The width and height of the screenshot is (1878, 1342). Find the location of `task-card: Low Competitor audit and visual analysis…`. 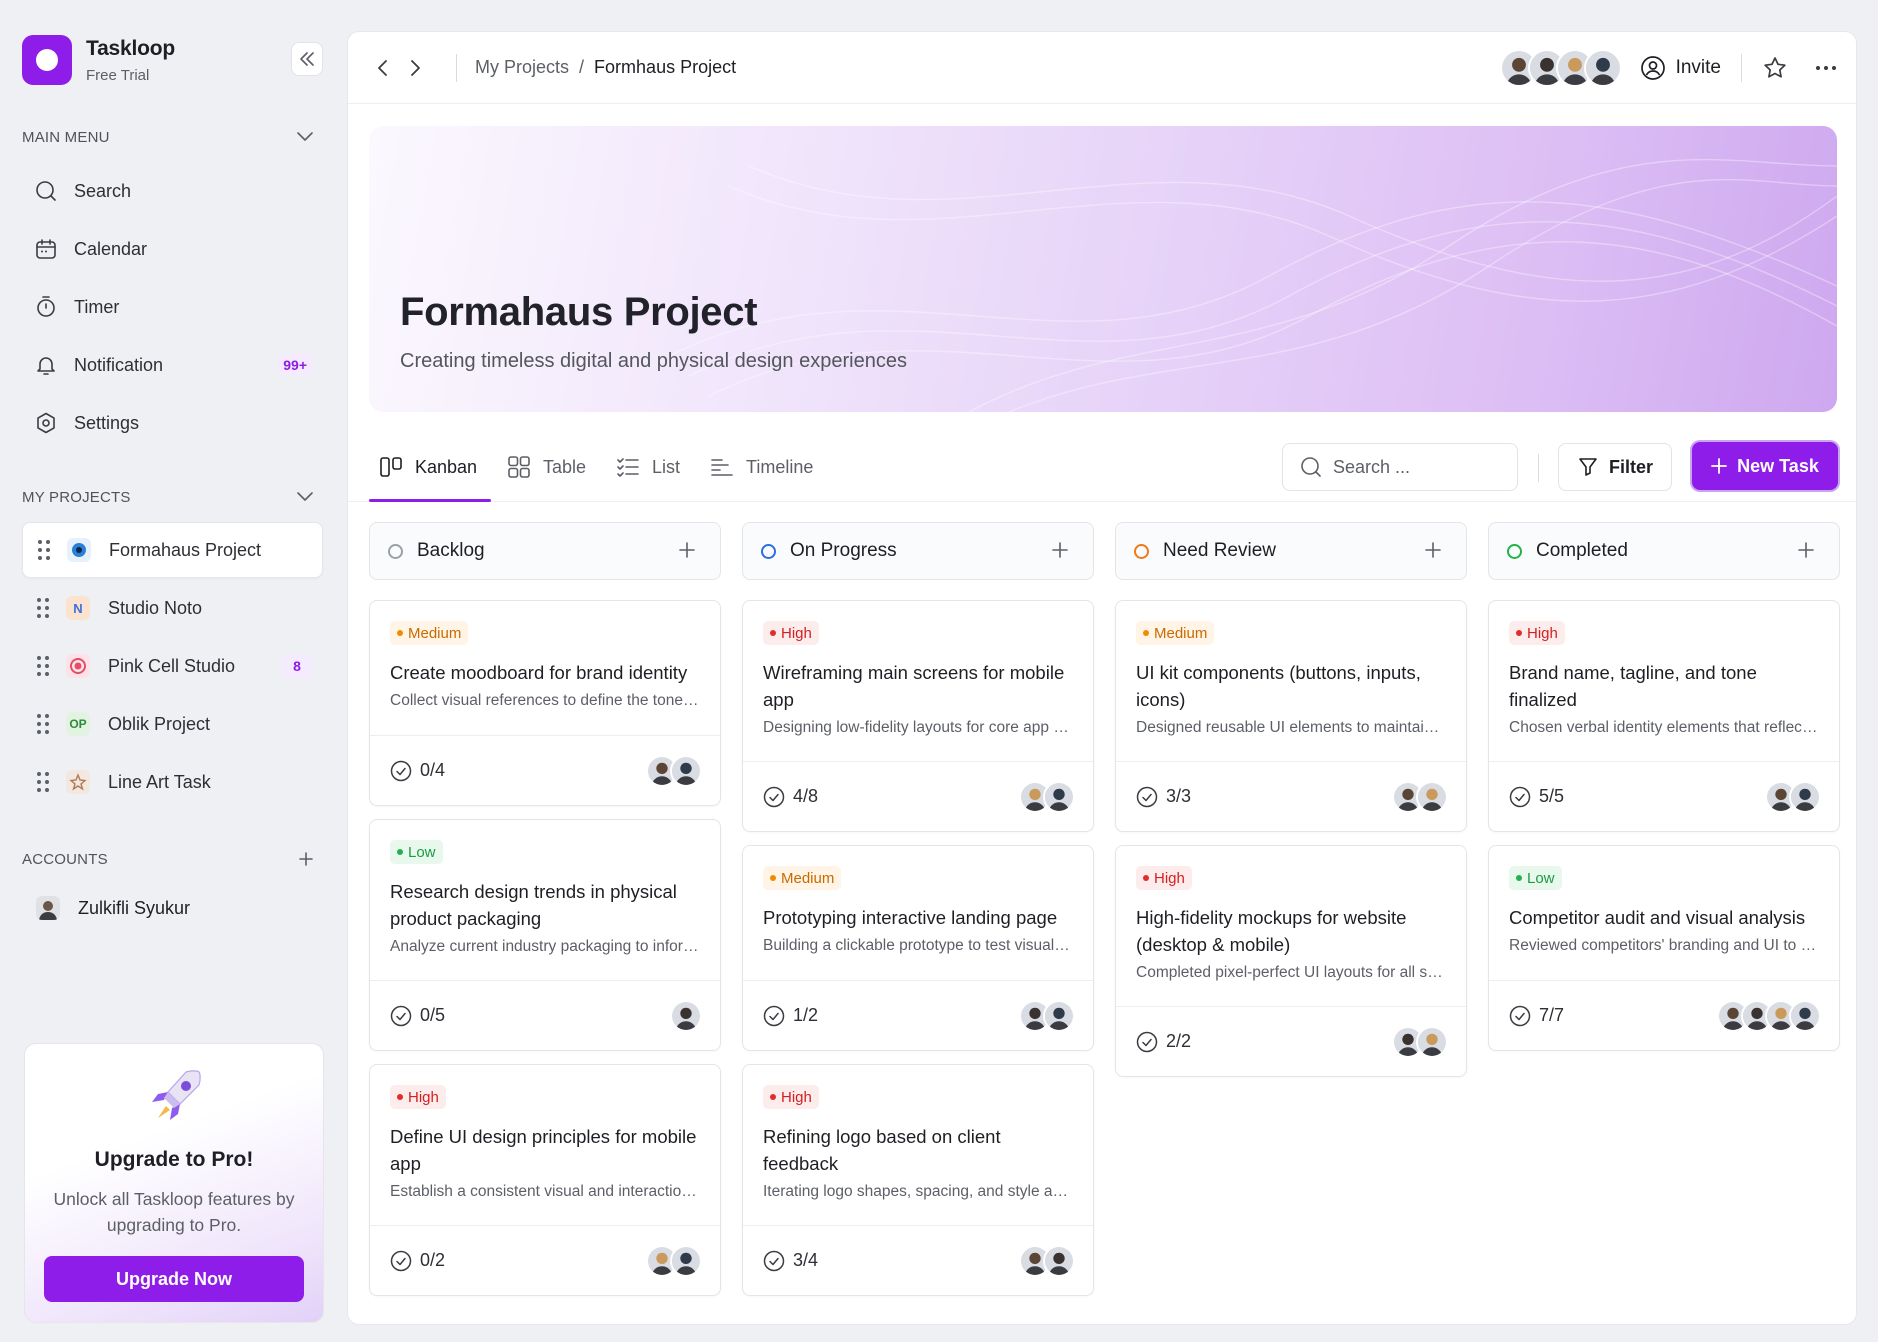

task-card: Low Competitor audit and visual analysis… is located at coordinates (1664, 948).